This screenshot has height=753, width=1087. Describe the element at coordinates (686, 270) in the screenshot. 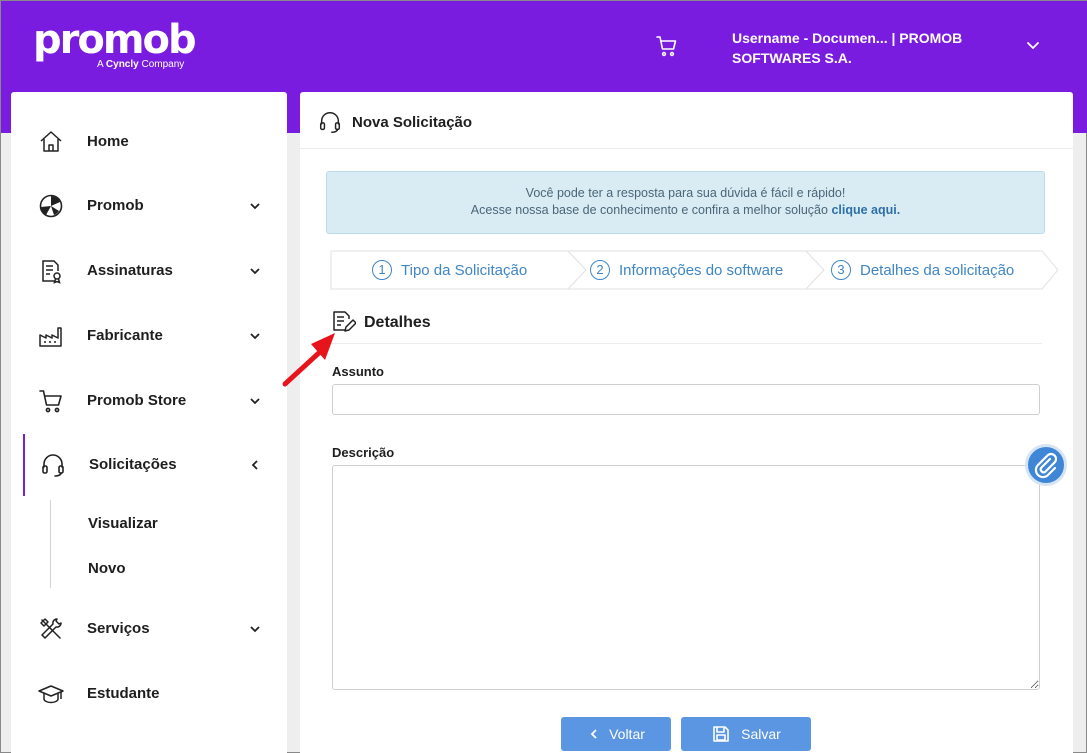

I see `step-informacoes-software: 2 Informações do software` at that location.